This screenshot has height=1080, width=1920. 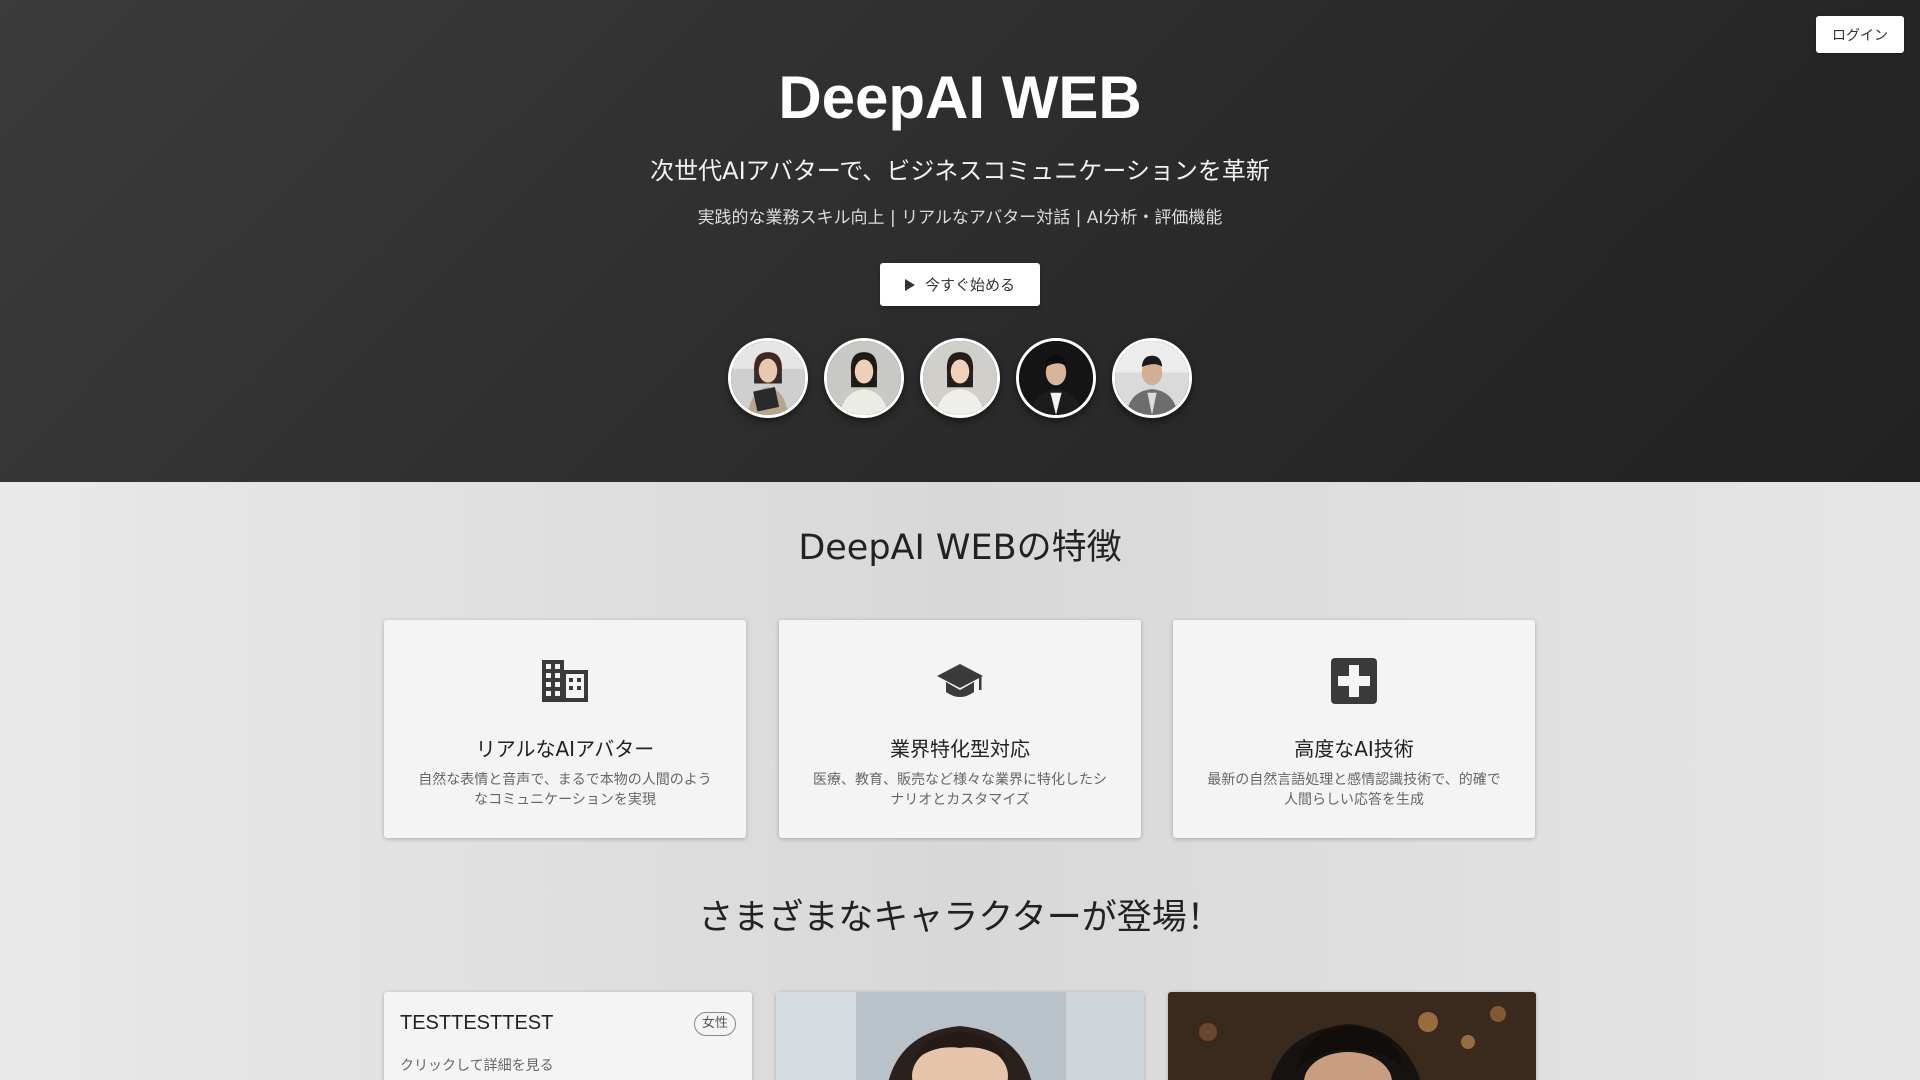 I want to click on feature-card-industry: 業界特化型対応 医療、教育、販売など様々な業界に特化したシナリオとカスタマイズ, so click(x=960, y=729).